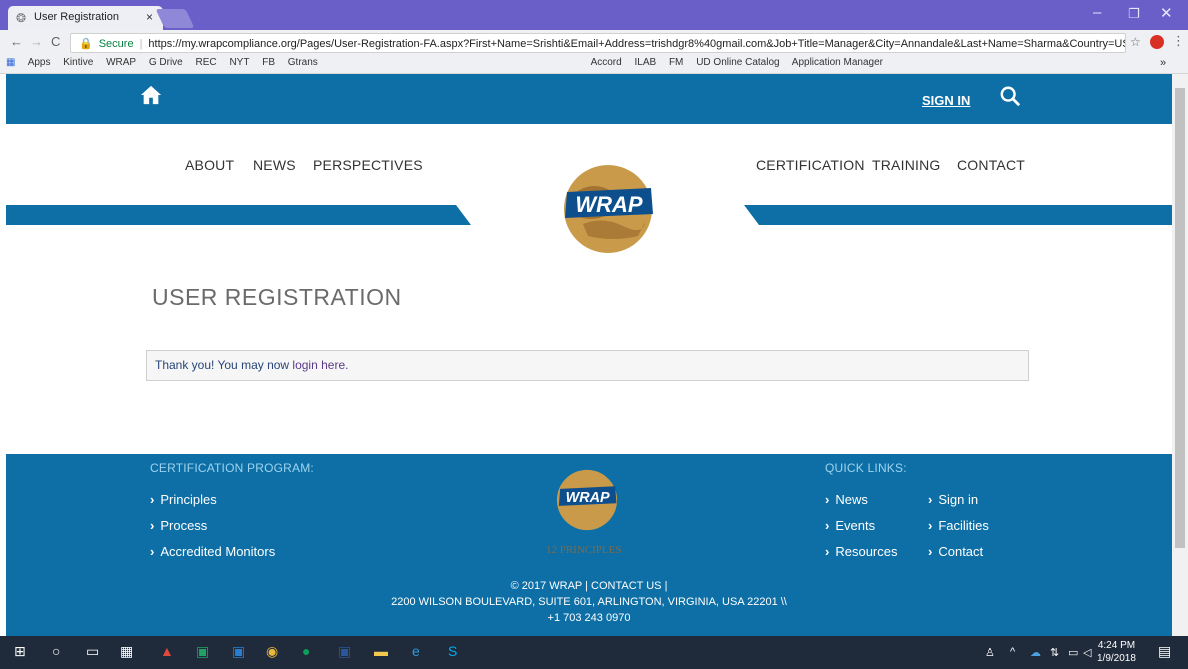 This screenshot has height=669, width=1188. Describe the element at coordinates (1097, 12) in the screenshot. I see `minimize-icon: –` at that location.